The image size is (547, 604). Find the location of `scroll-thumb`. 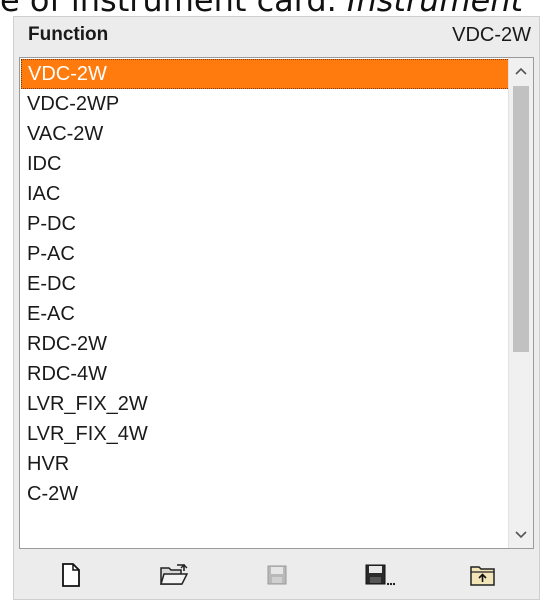

scroll-thumb is located at coordinates (521, 219).